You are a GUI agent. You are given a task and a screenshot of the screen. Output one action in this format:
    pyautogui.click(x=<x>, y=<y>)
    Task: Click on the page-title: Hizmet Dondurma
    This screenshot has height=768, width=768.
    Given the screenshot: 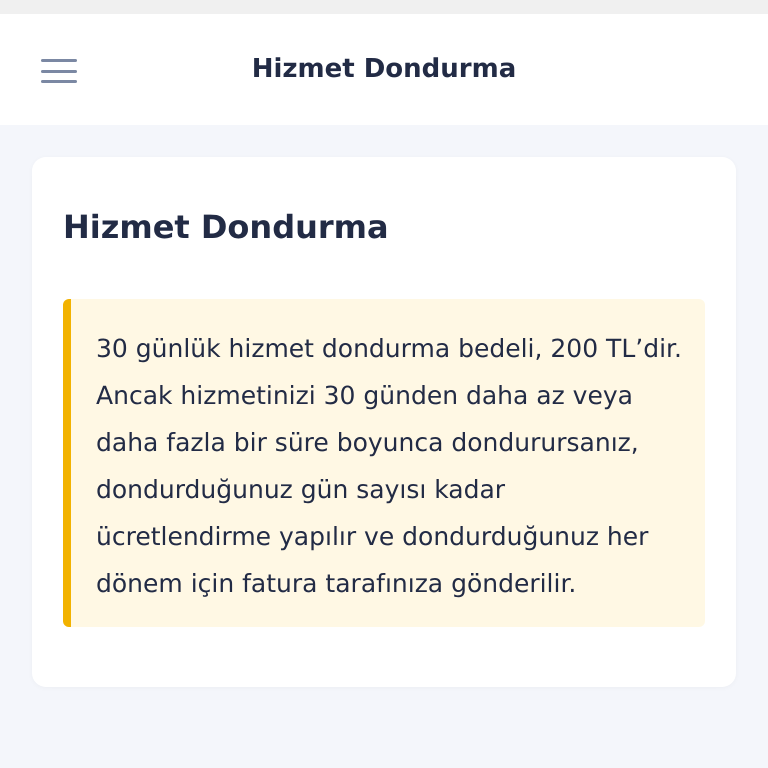 What is the action you would take?
    pyautogui.click(x=384, y=69)
    